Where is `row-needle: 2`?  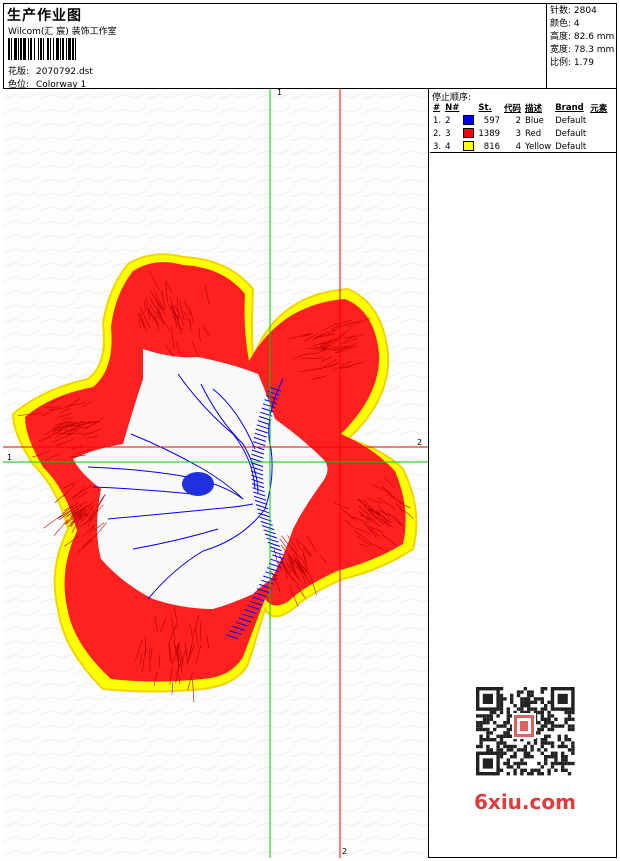
row-needle: 2 is located at coordinates (448, 120).